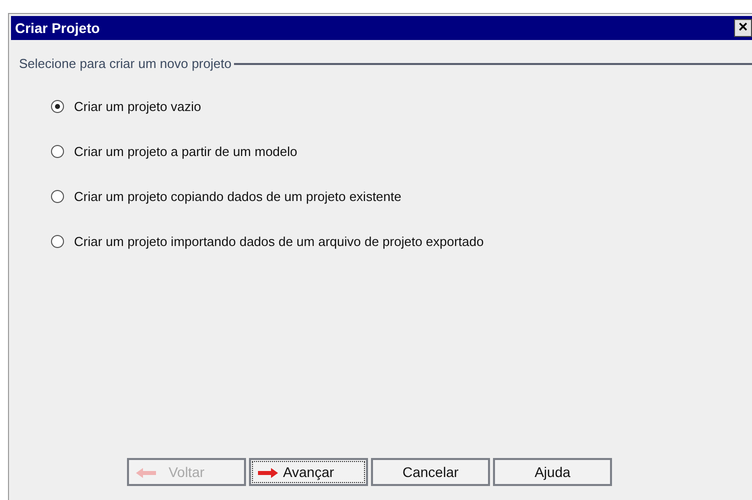 The width and height of the screenshot is (752, 500). Describe the element at coordinates (146, 473) in the screenshot. I see `left-arrow-icon` at that location.